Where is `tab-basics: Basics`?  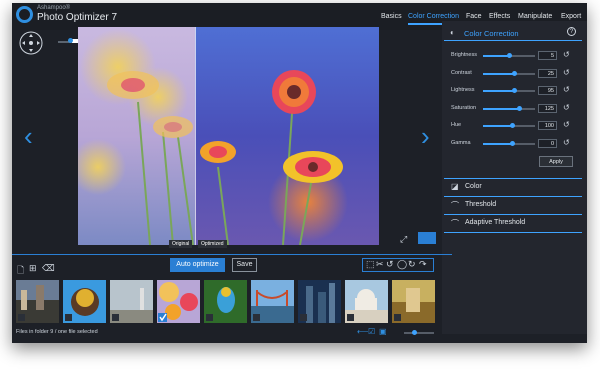
tab-basics: Basics is located at coordinates (391, 16).